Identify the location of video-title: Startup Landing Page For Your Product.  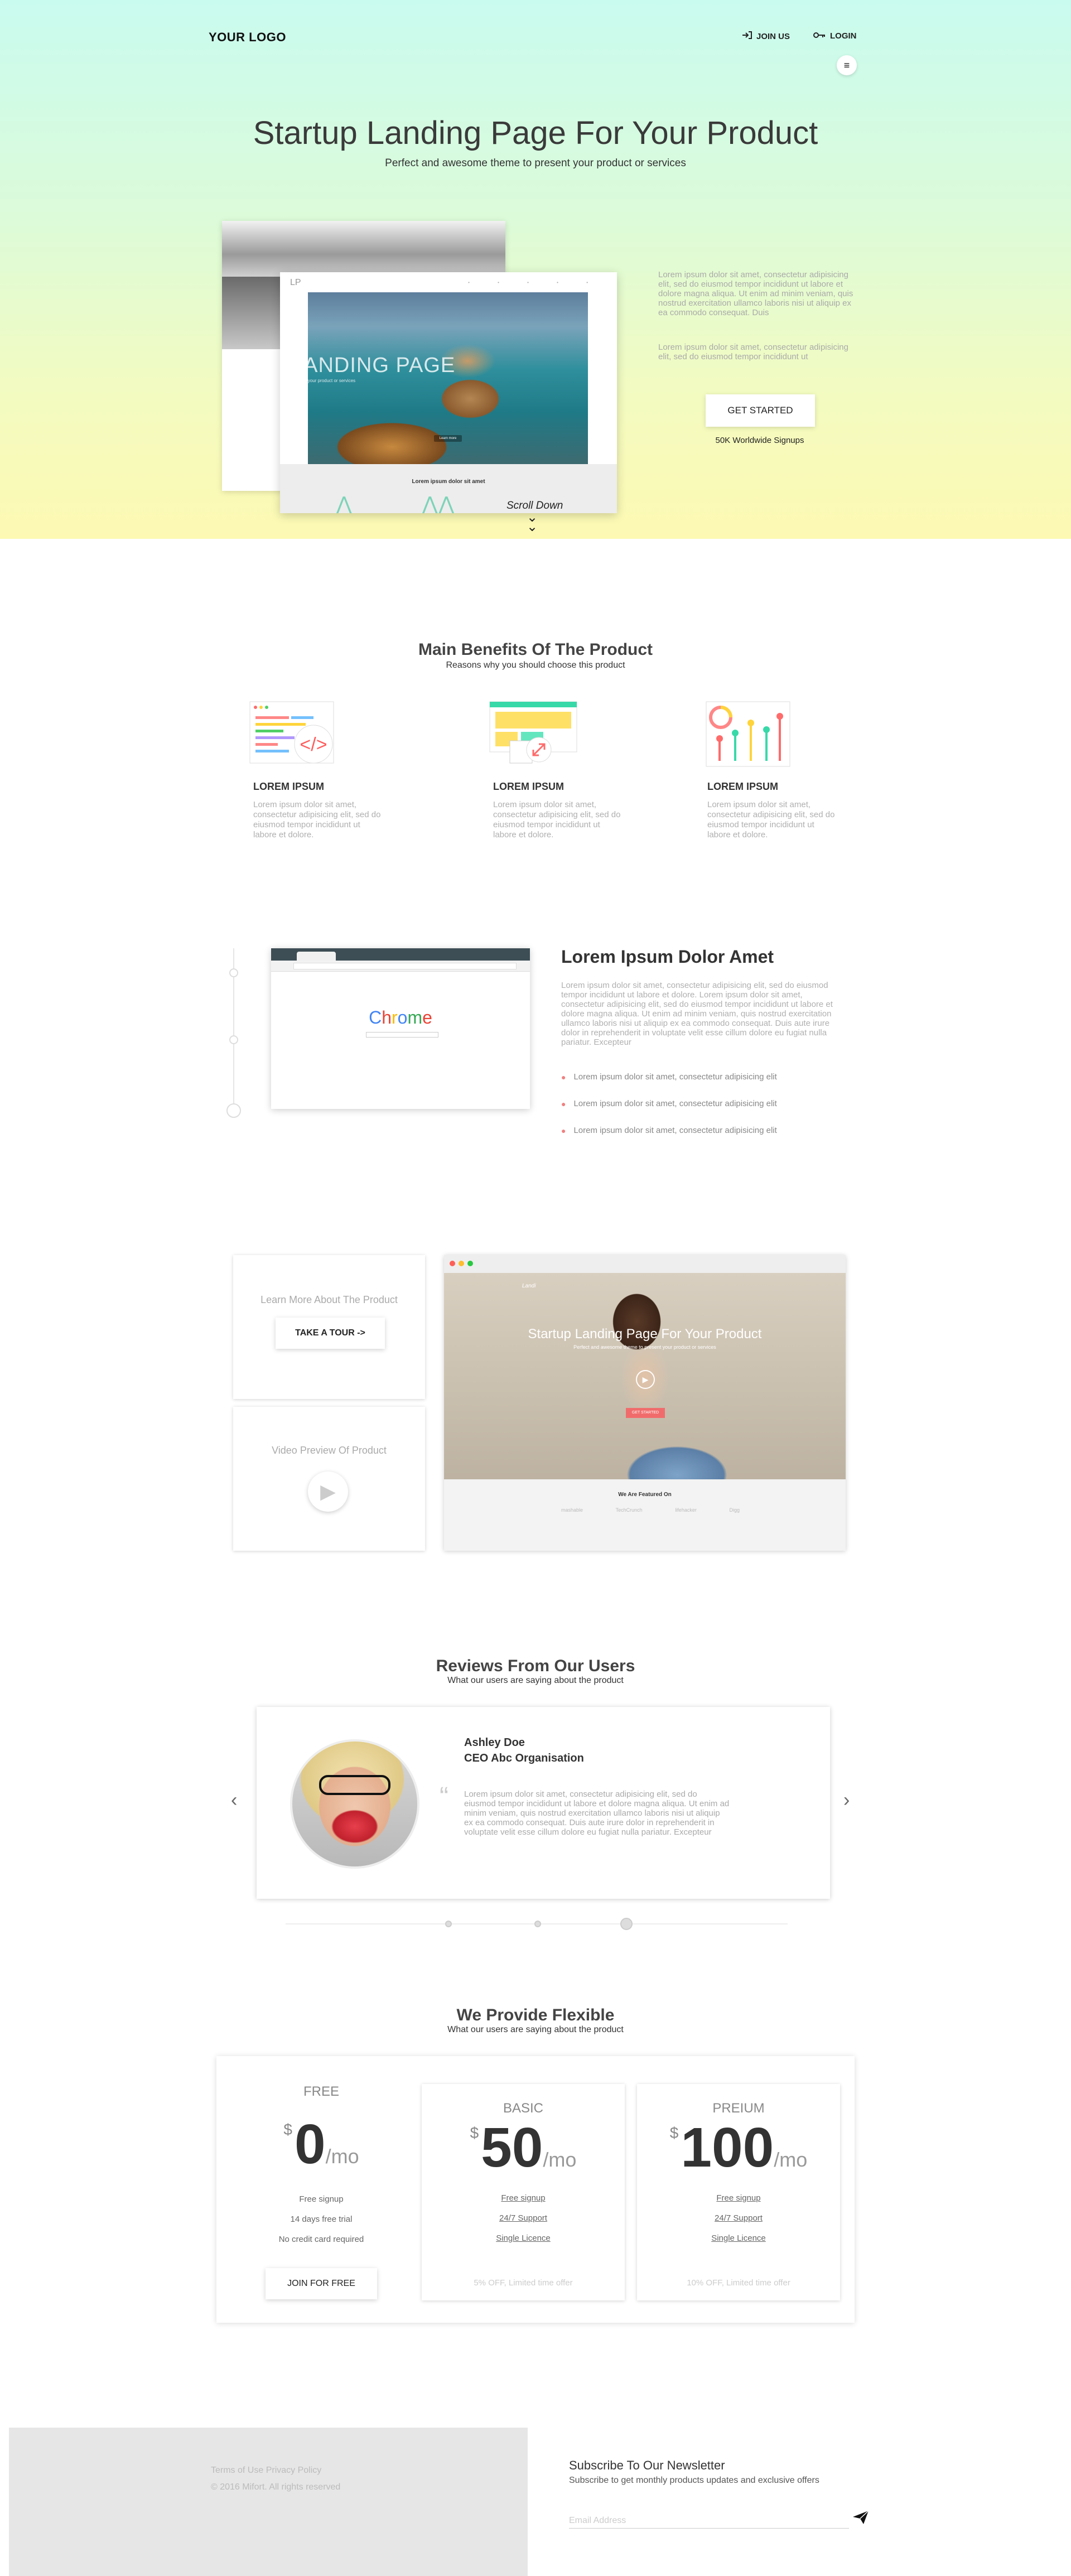
(645, 1334).